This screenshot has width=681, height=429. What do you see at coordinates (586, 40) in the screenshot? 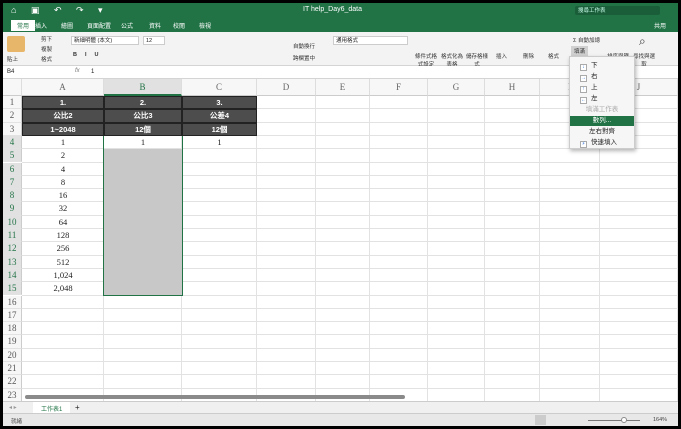
I see `autosum-button: Σ 自動加總` at bounding box center [586, 40].